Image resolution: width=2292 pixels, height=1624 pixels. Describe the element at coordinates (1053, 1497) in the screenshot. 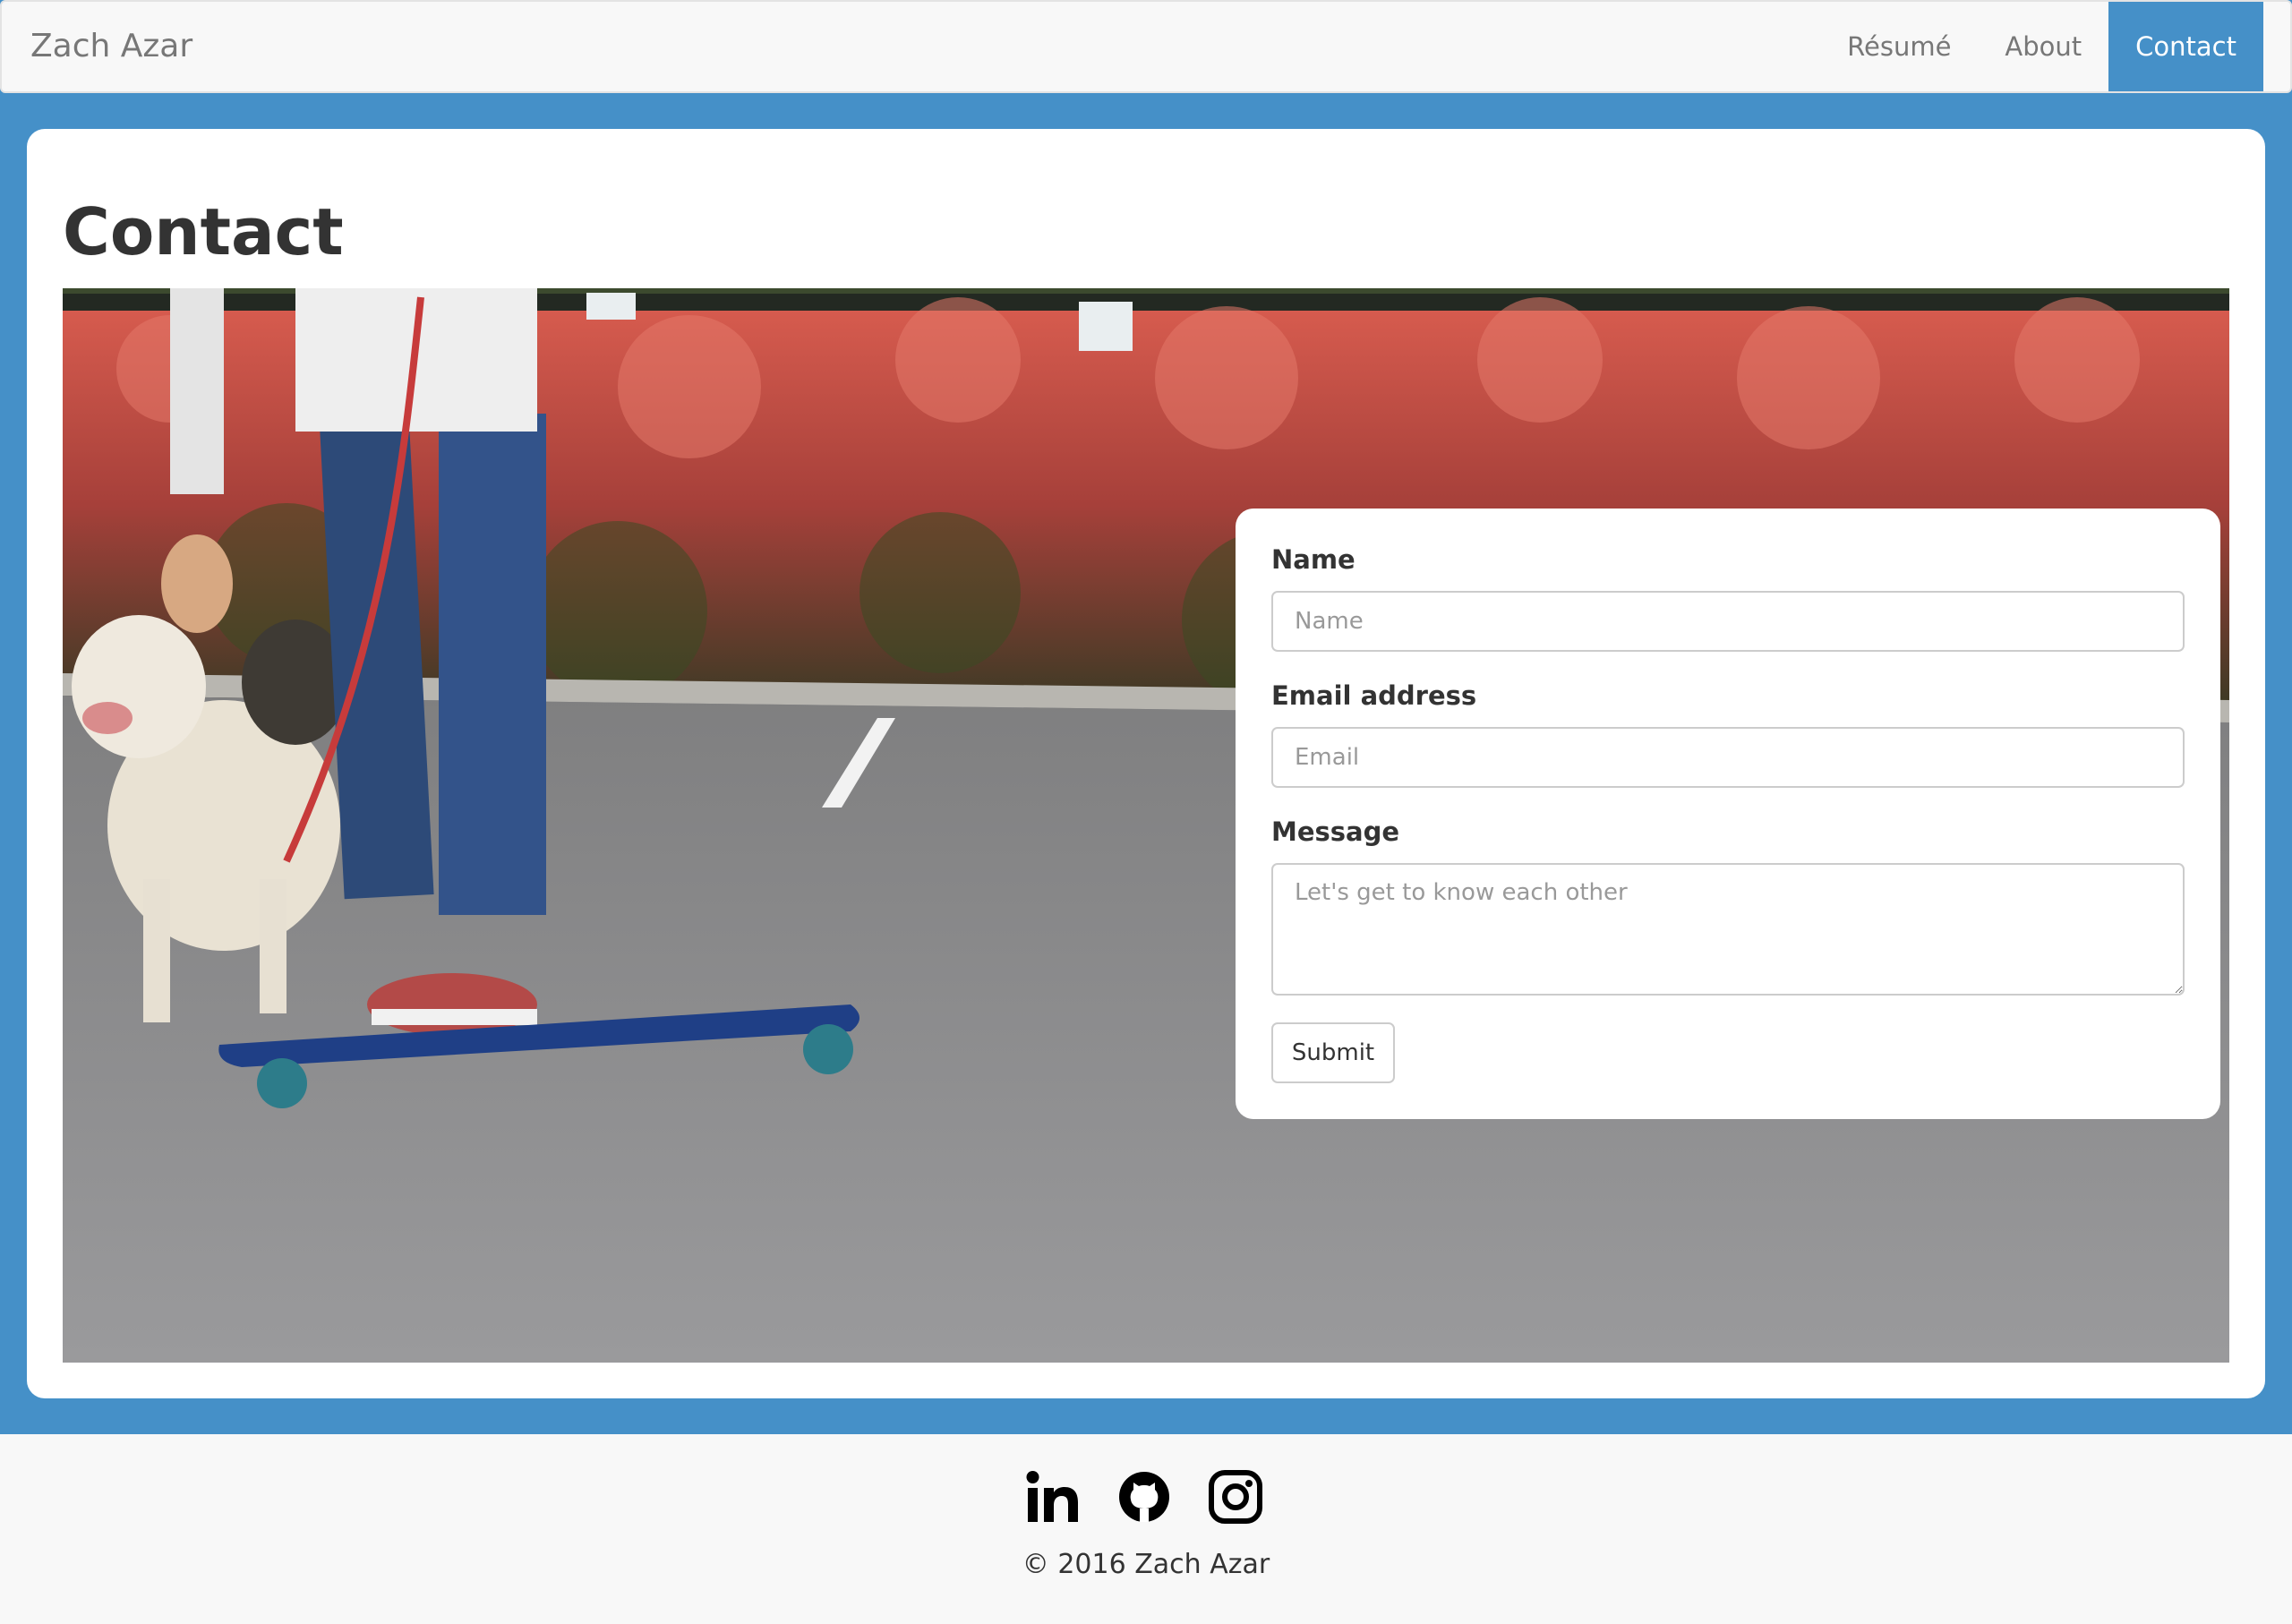

I see `linkedin-icon` at that location.